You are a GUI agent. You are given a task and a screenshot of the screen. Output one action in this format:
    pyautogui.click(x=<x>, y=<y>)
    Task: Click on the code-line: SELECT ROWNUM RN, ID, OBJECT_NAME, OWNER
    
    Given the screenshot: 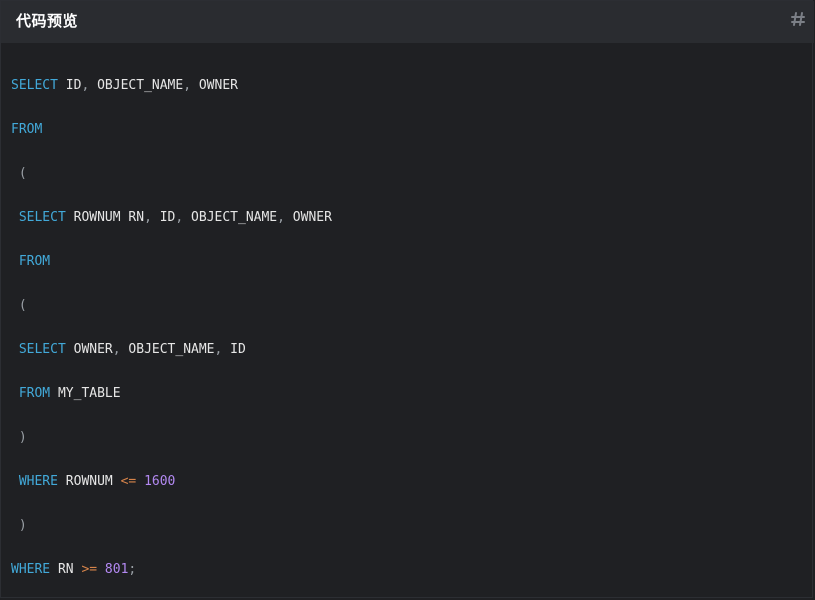 What is the action you would take?
    pyautogui.click(x=171, y=218)
    